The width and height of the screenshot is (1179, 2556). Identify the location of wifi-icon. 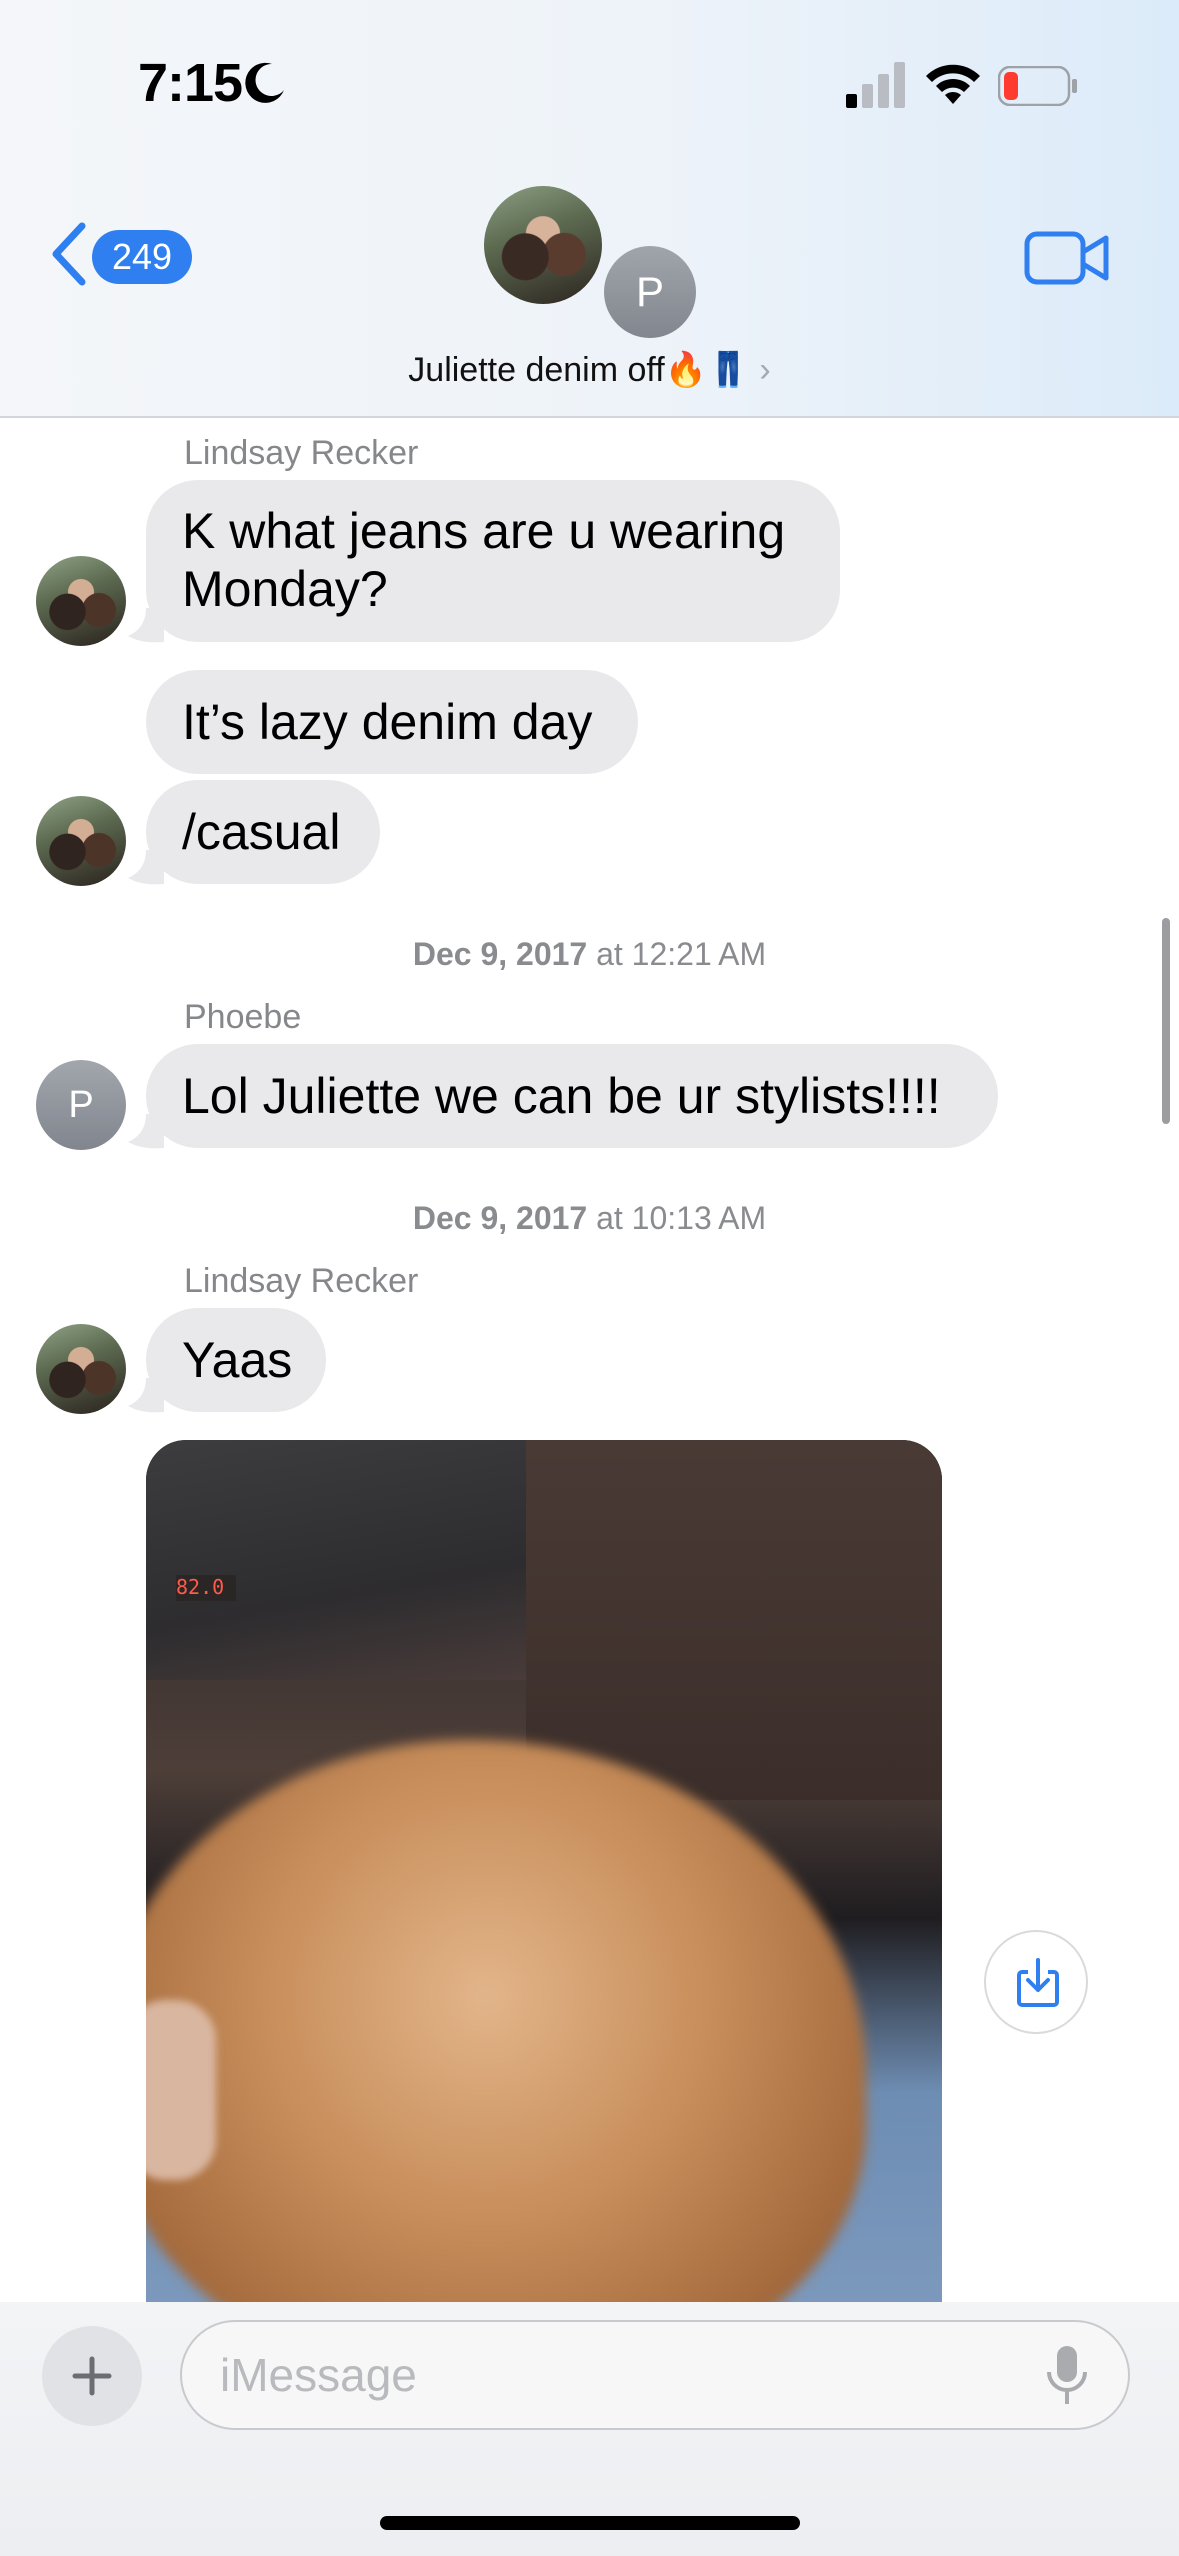
(953, 84).